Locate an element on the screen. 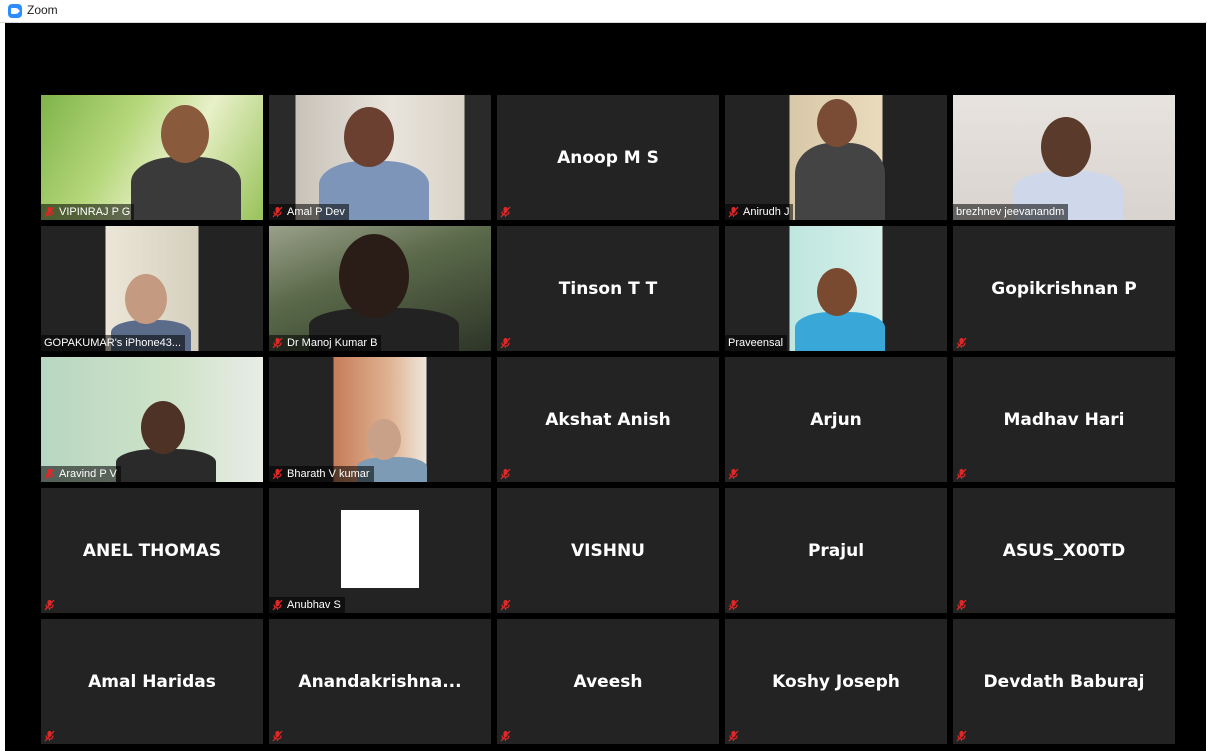 This screenshot has width=1207, height=751. participant-label-name: Amal P Dev is located at coordinates (316, 212).